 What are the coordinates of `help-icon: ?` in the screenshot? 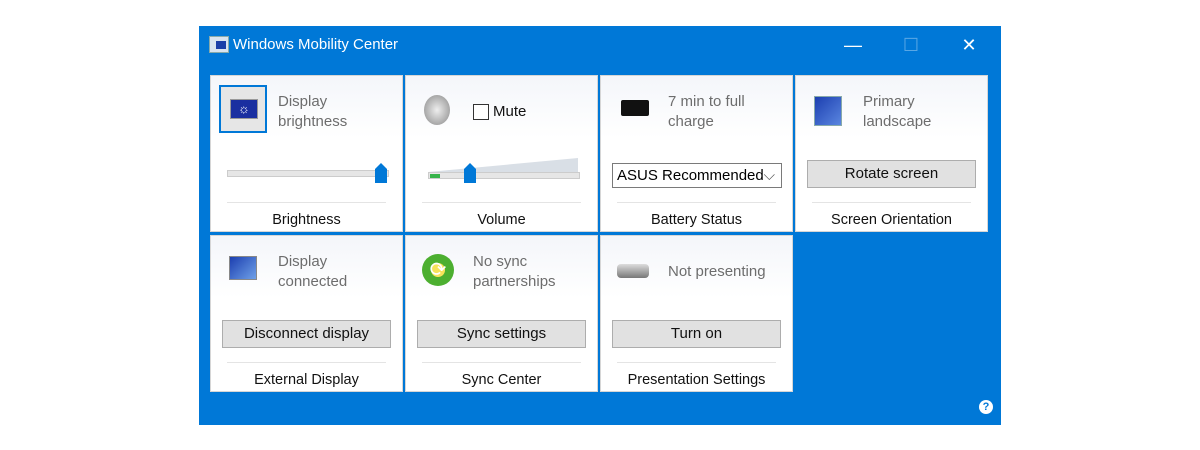 It's located at (986, 407).